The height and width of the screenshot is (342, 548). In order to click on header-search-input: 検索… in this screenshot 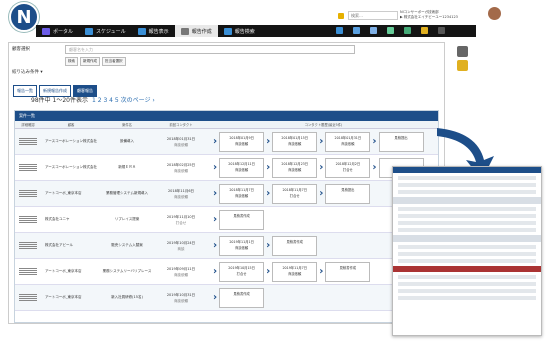, I will do `click(373, 15)`.